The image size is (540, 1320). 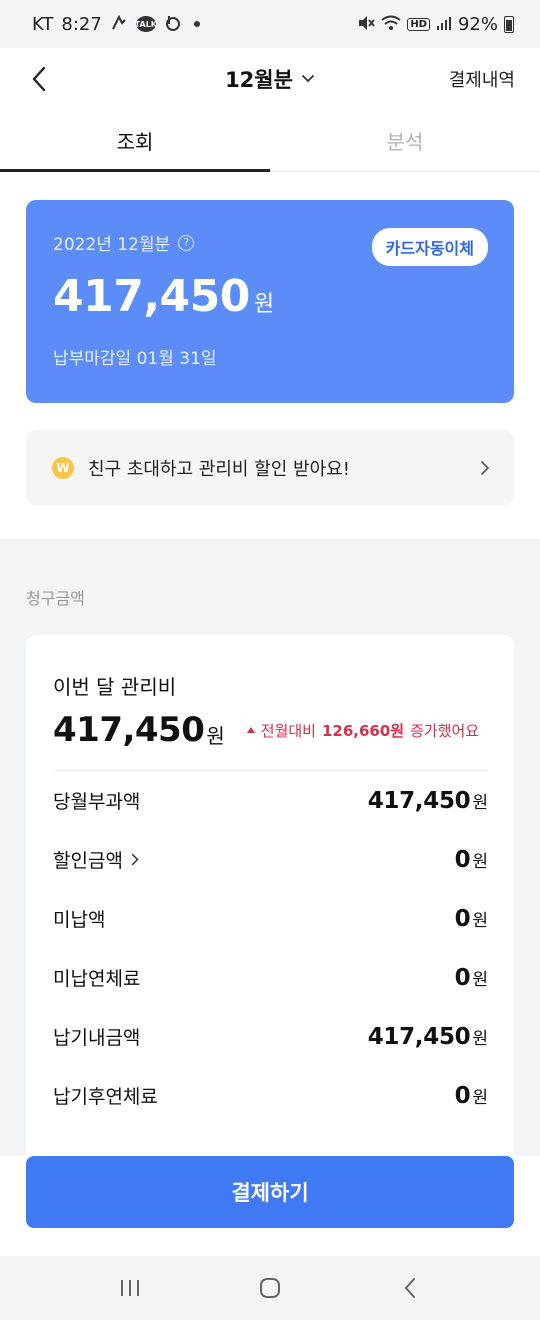 What do you see at coordinates (270, 1192) in the screenshot?
I see `pay-button: 결제하기` at bounding box center [270, 1192].